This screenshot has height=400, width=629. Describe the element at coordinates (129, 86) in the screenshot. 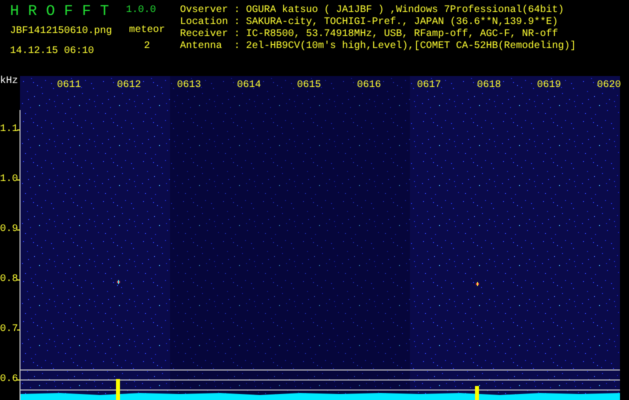

I see `time-label: 0612` at that location.